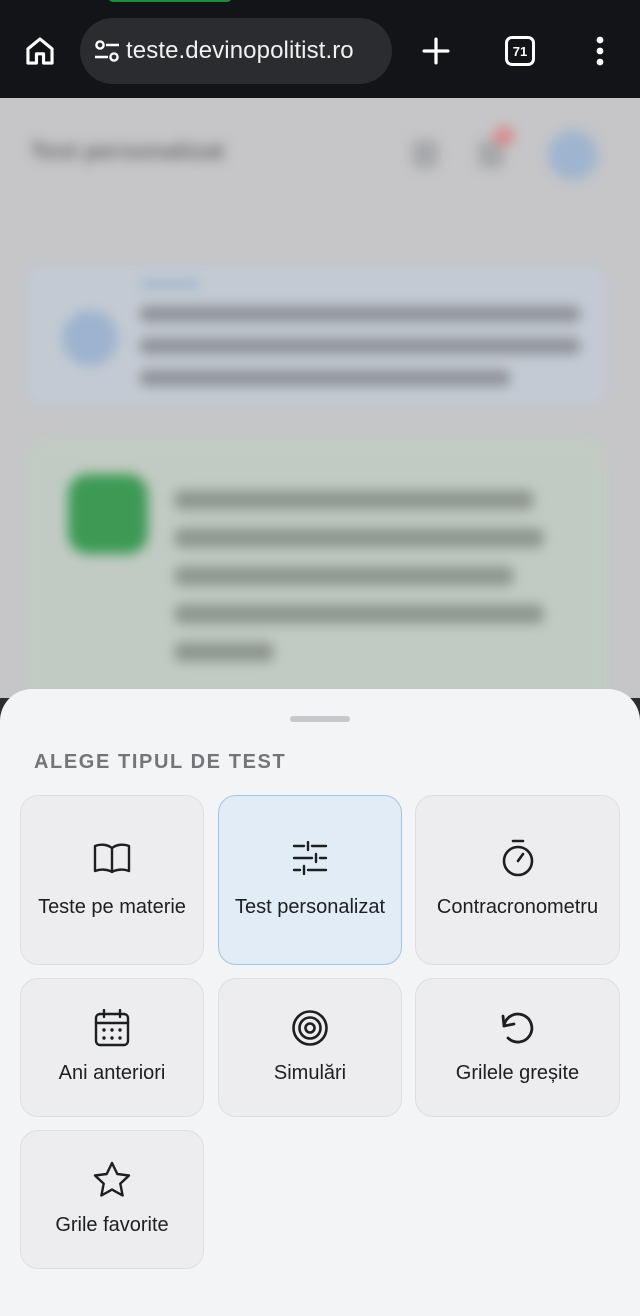  I want to click on option-test-personalizat: Test personalizat, so click(310, 880).